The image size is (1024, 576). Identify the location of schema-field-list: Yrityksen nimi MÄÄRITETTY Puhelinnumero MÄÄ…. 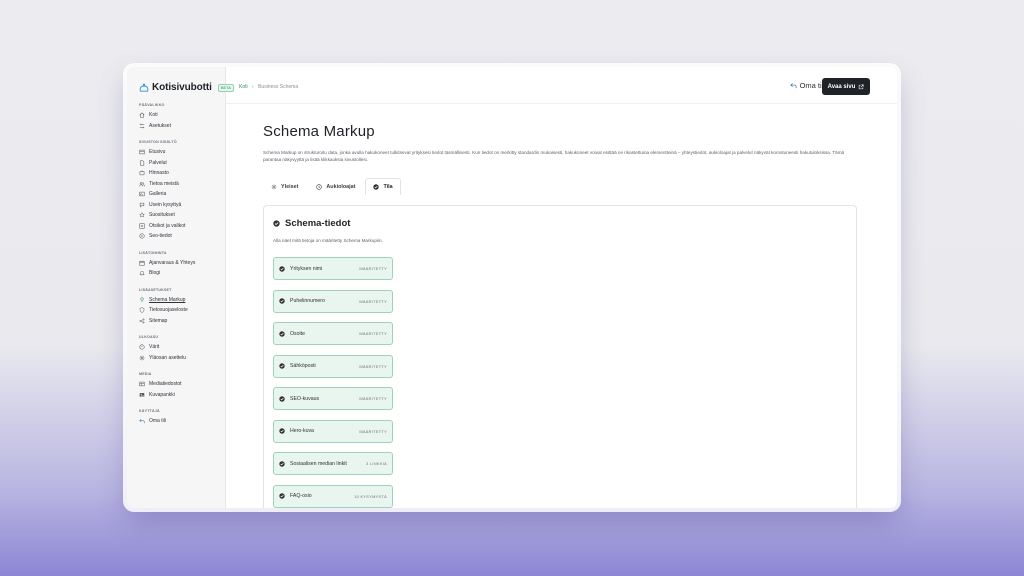
(333, 382).